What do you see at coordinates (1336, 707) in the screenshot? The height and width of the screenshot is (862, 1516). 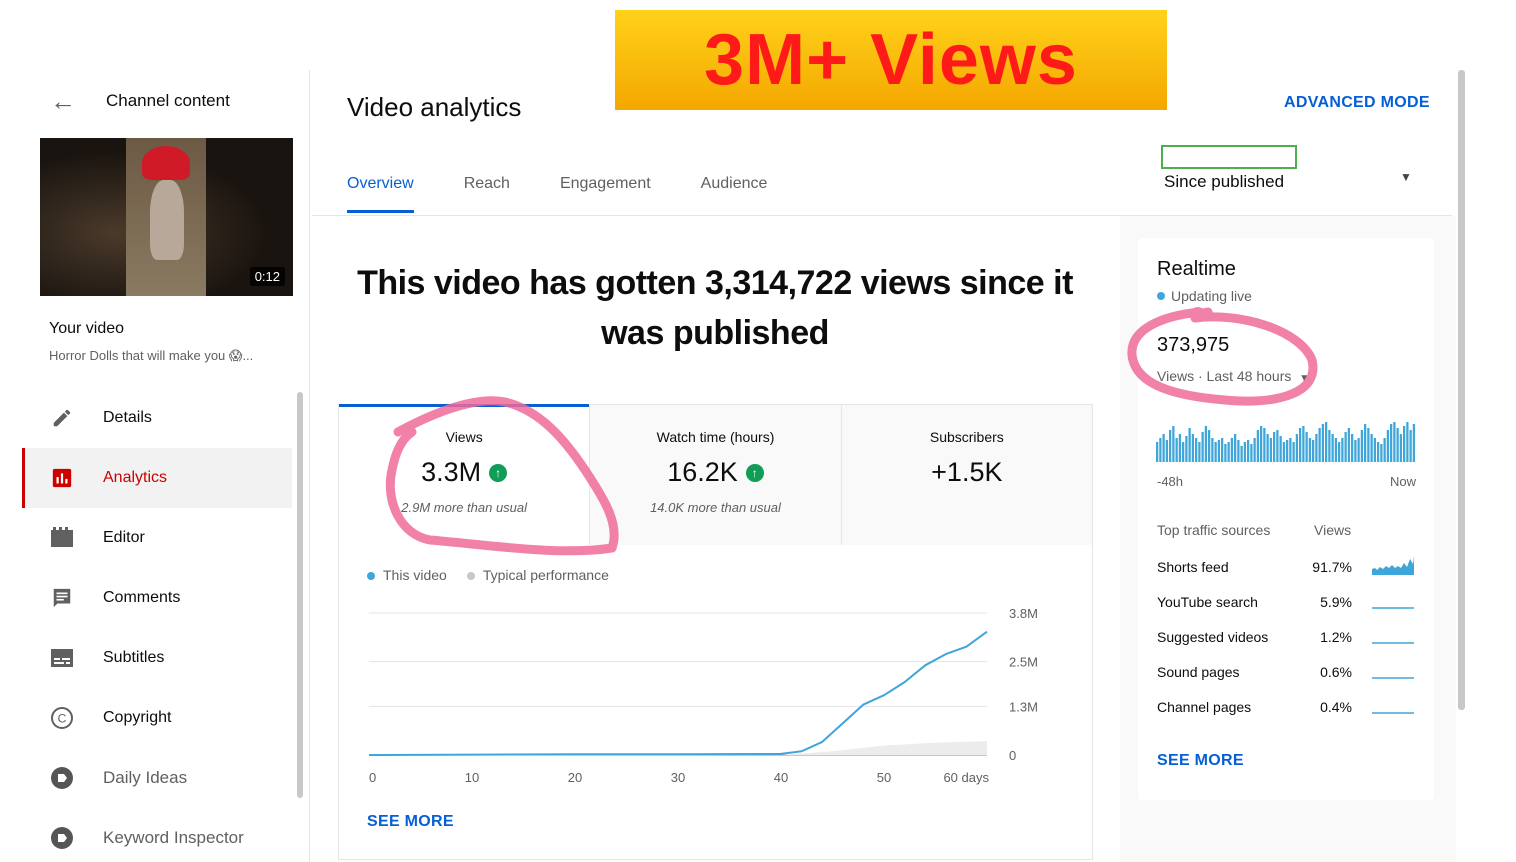 I see `traffic-source-pct: 0.4%` at bounding box center [1336, 707].